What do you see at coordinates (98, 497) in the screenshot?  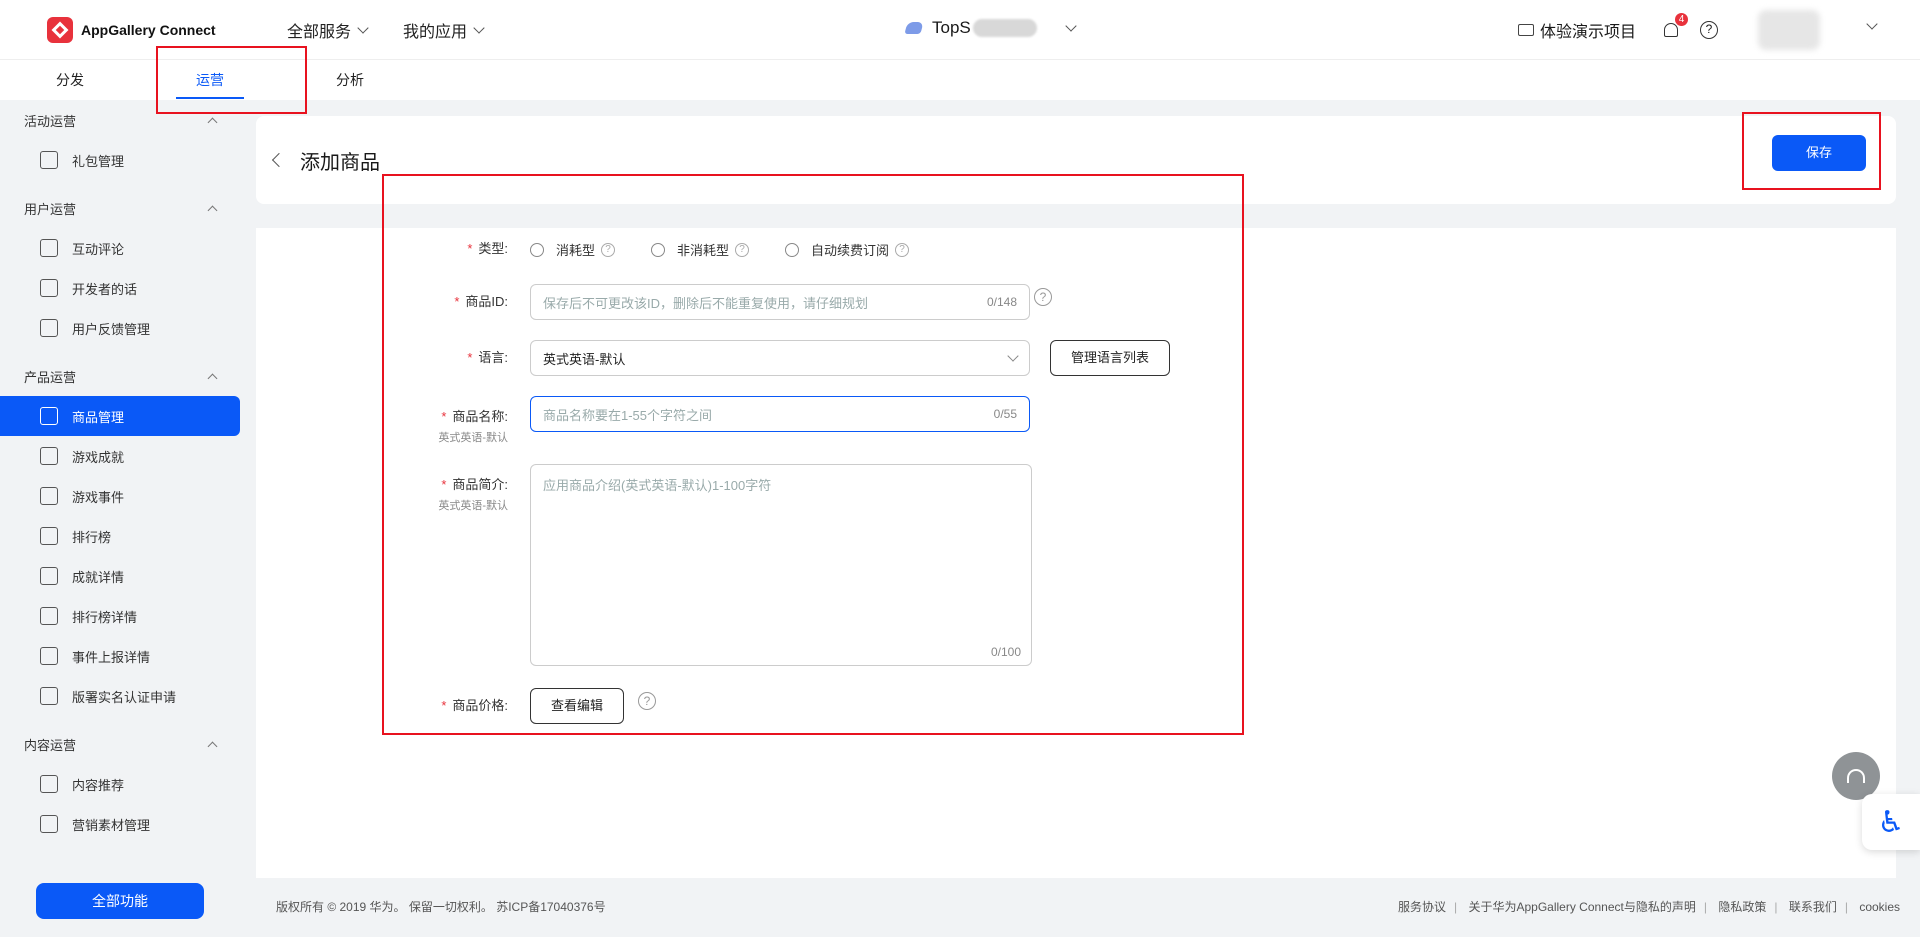 I see `sidebar-item-label: 游戏事件` at bounding box center [98, 497].